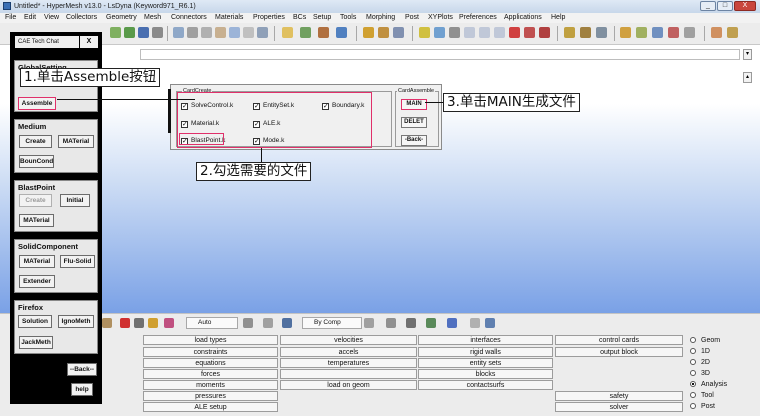 This screenshot has width=760, height=416. I want to click on flag-icon, so click(544, 32).